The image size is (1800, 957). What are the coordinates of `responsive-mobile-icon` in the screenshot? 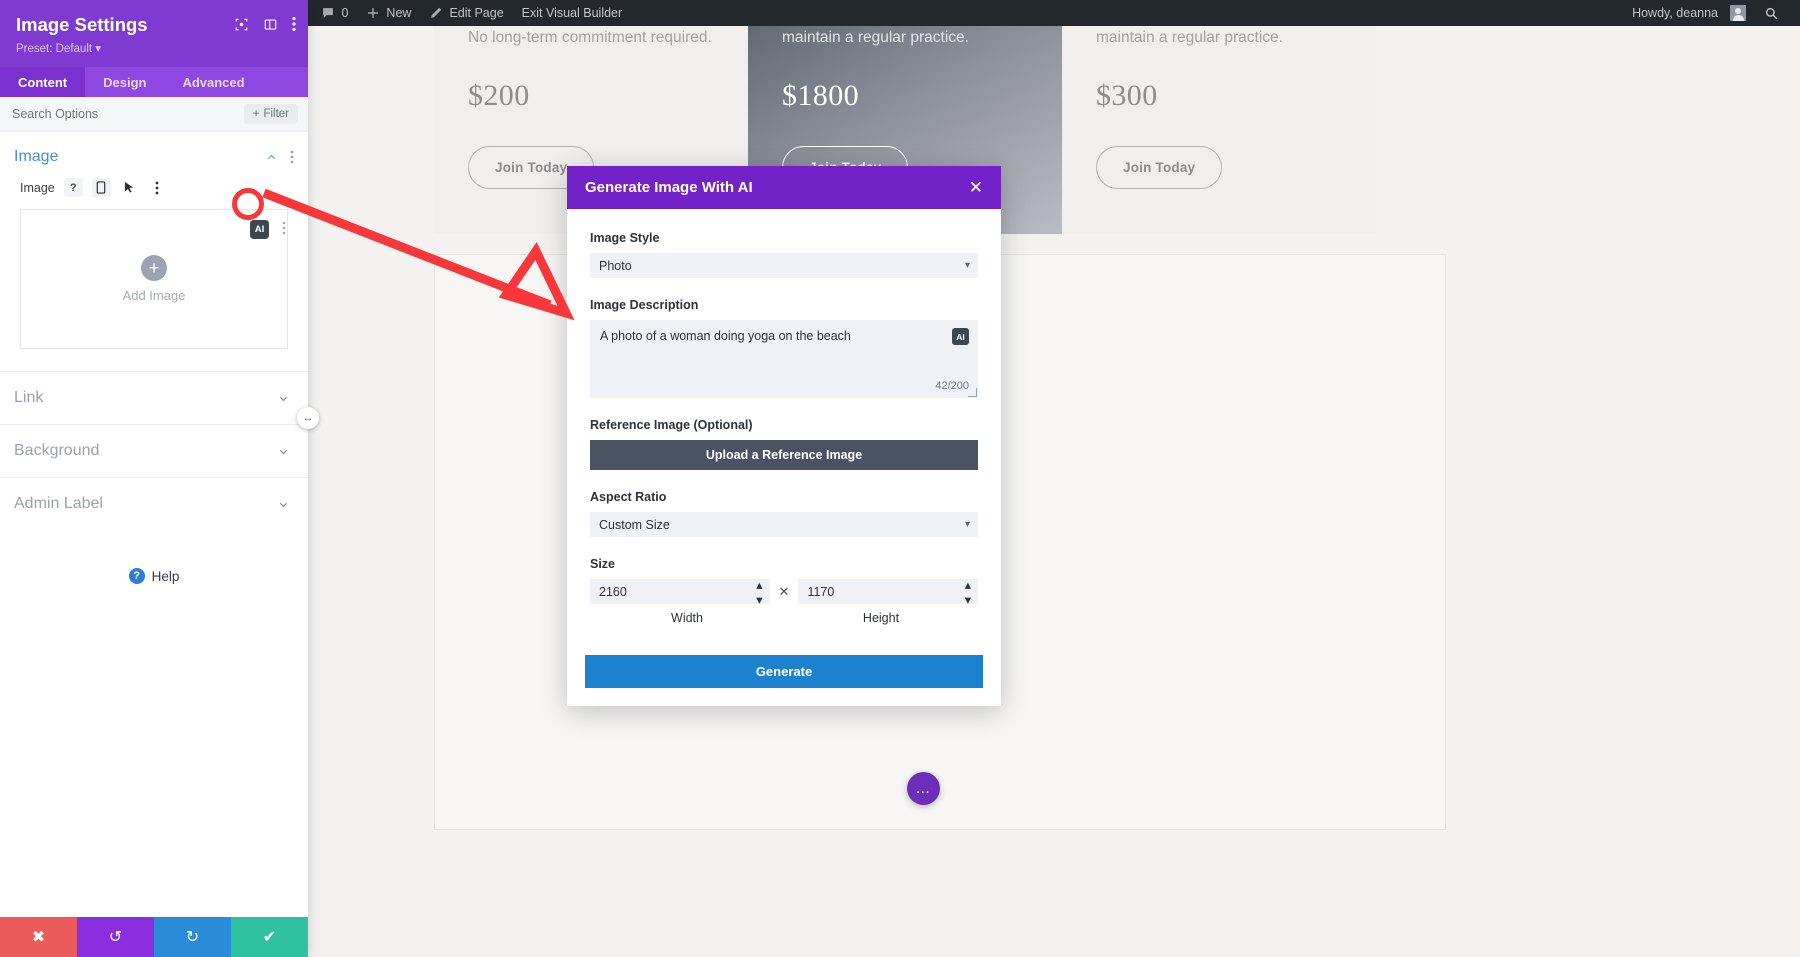 It's located at (101, 187).